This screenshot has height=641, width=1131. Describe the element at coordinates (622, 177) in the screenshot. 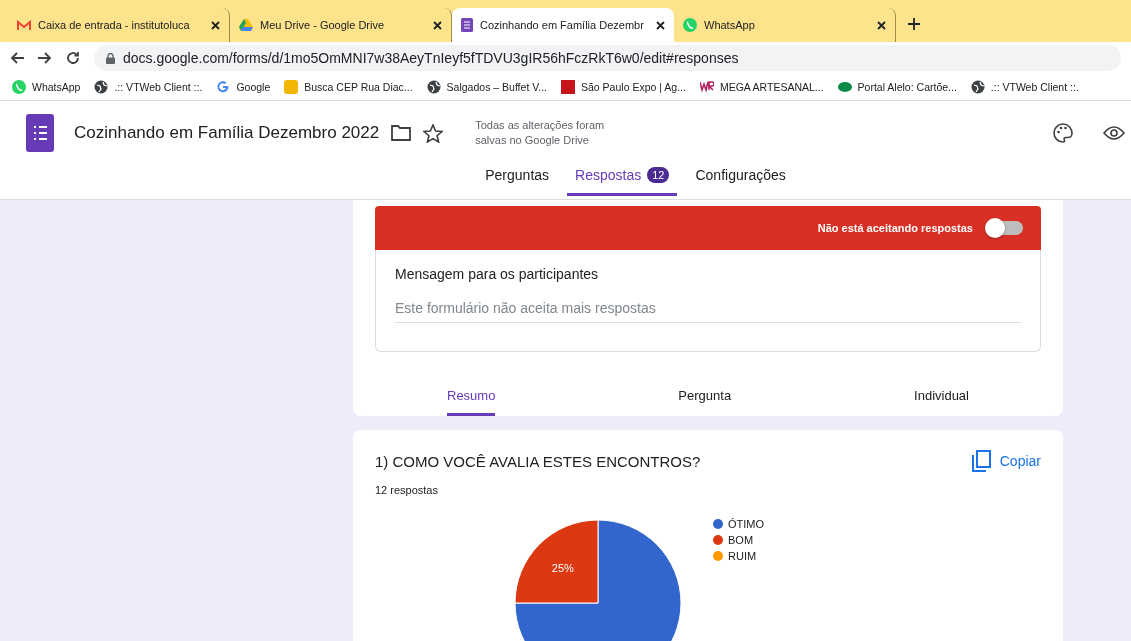

I see `nav-tab: Respostas 12` at that location.